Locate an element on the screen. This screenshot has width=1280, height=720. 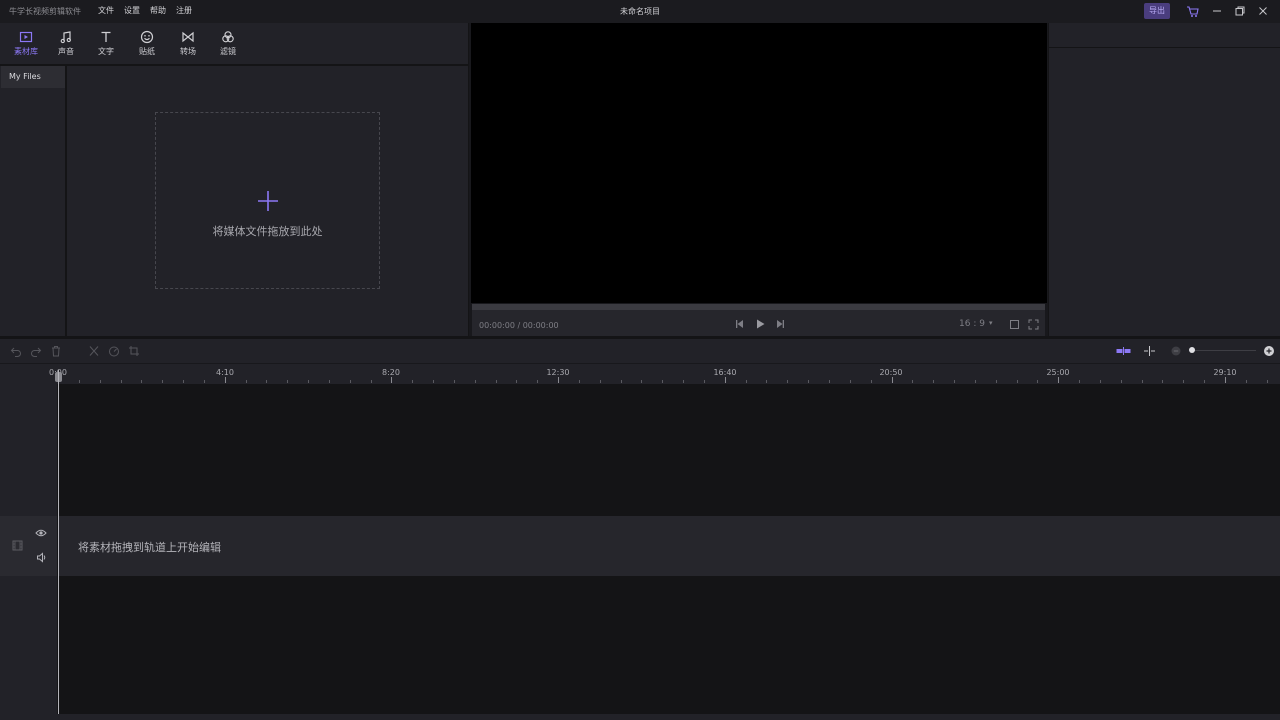
project-title: 未命名项目 is located at coordinates (640, 11).